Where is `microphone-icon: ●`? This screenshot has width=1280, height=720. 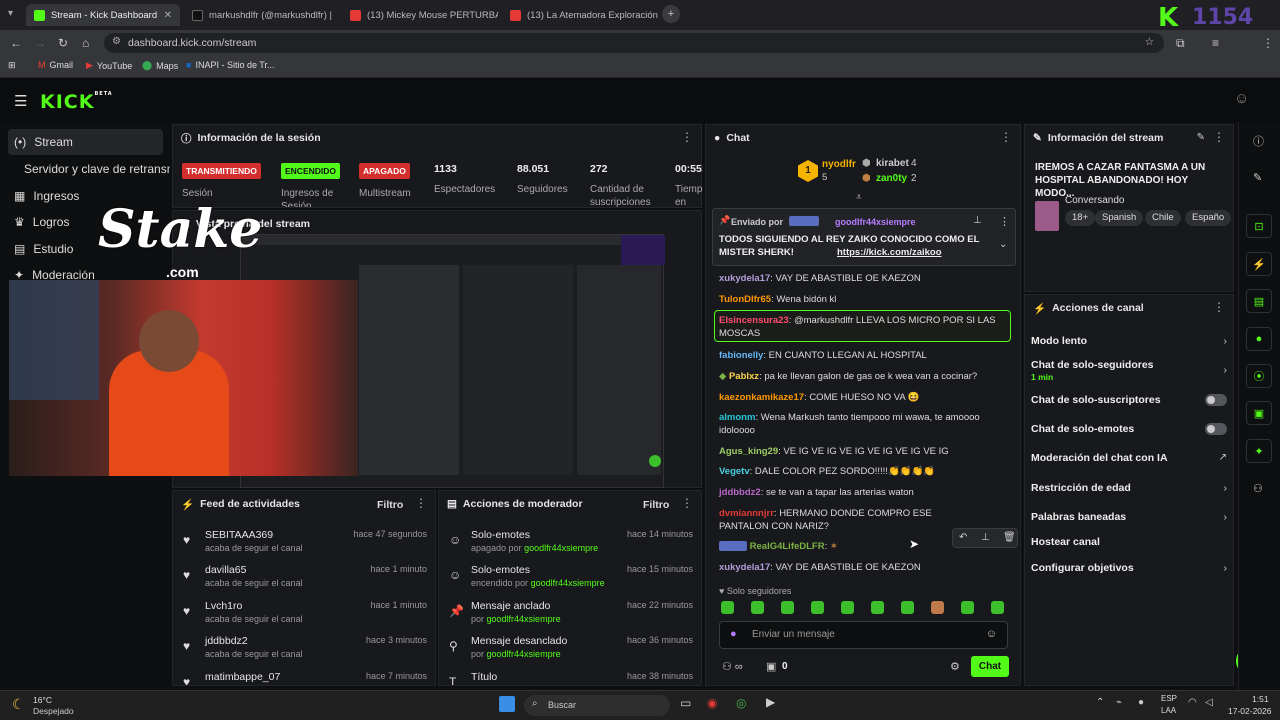 microphone-icon: ● is located at coordinates (733, 634).